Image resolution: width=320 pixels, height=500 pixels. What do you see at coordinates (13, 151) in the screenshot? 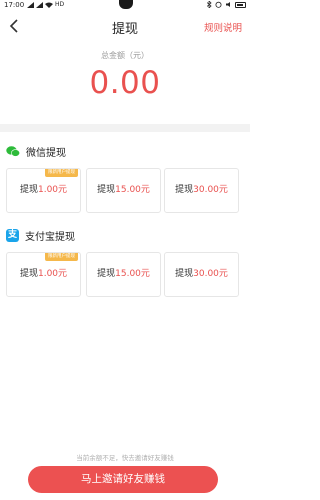
I see `wechat-icon` at bounding box center [13, 151].